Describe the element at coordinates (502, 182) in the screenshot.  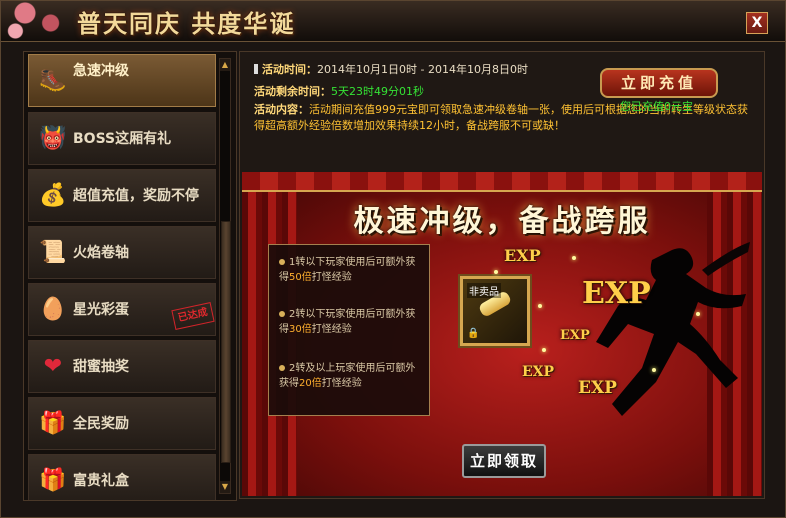
I see `curtain-valance` at that location.